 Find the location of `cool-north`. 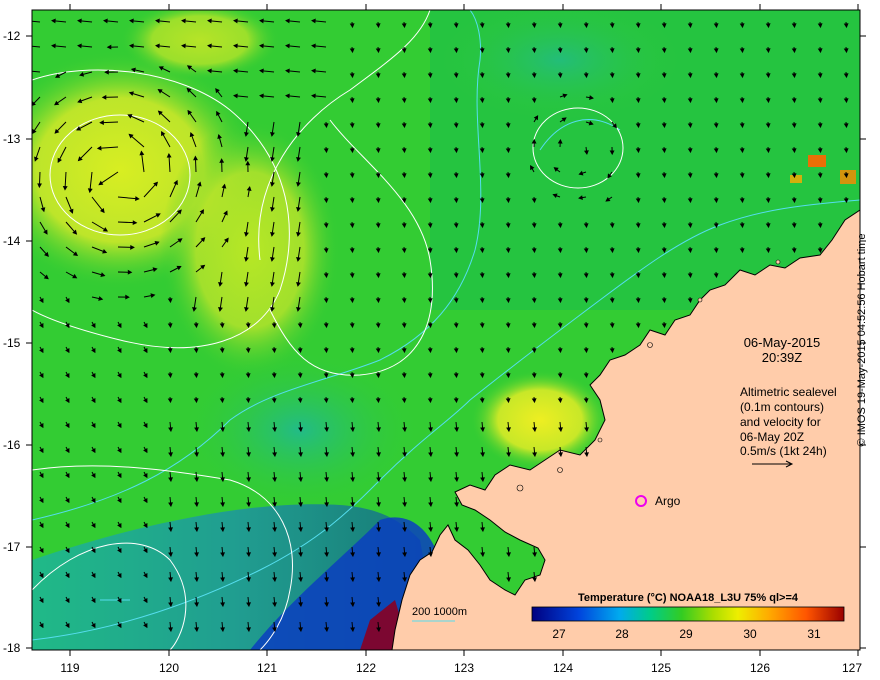

cool-north is located at coordinates (560, 65).